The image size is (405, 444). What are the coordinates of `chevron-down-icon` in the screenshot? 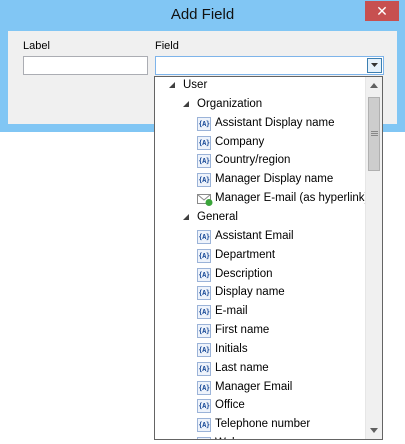 It's located at (374, 65).